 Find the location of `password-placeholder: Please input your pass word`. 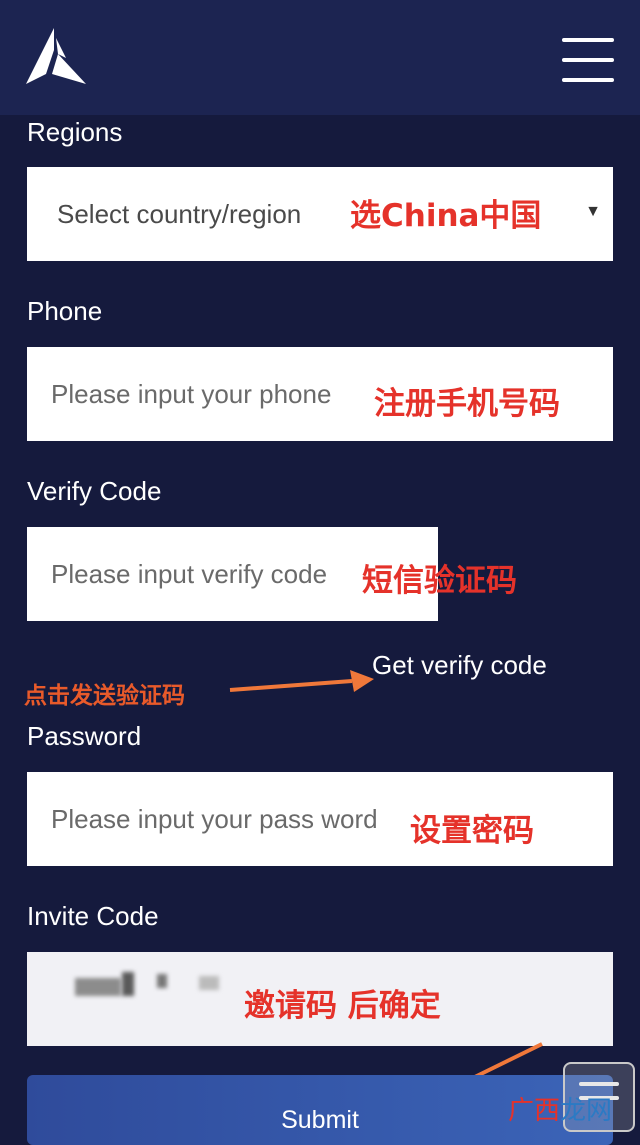

password-placeholder: Please input your pass word is located at coordinates (214, 818).